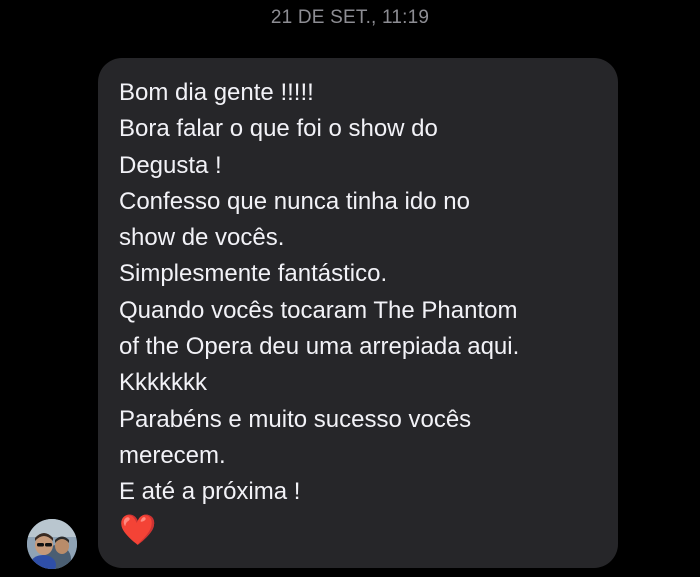 This screenshot has height=577, width=700. I want to click on message-line: Confesso que nunca tinha ido no, so click(294, 201).